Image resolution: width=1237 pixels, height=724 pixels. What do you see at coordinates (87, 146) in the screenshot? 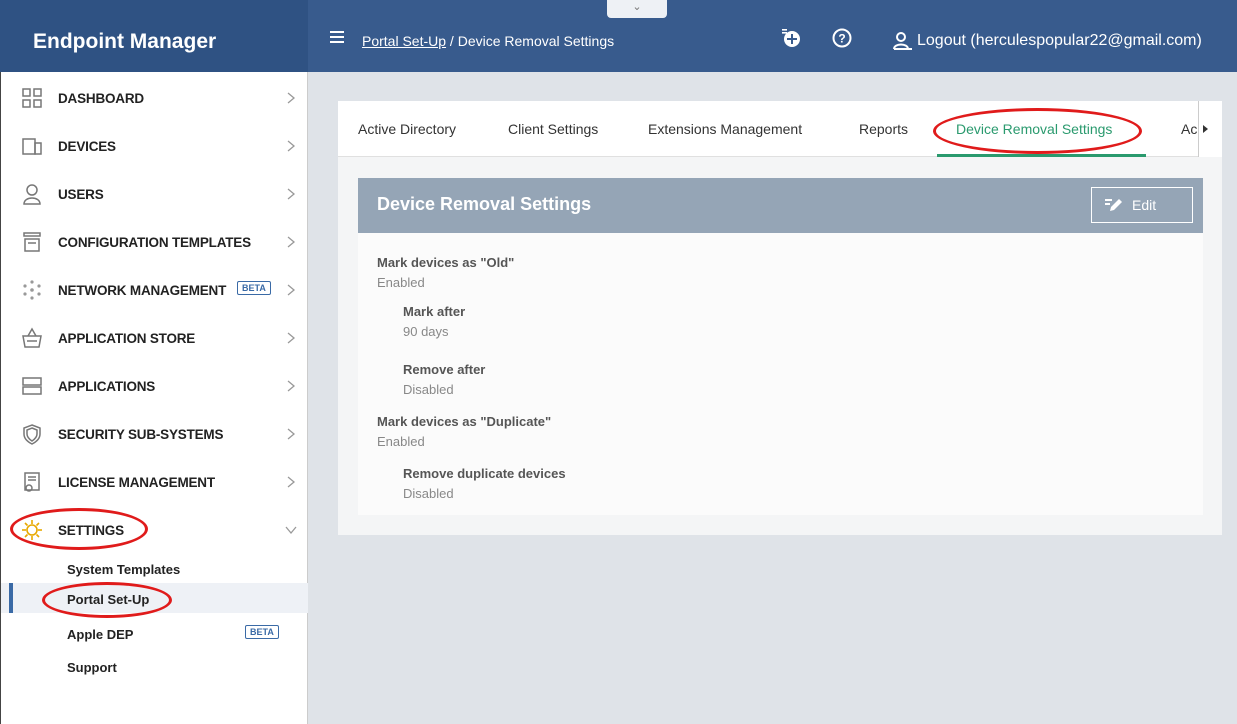
I see `sidebar-item-label: DEVICES` at bounding box center [87, 146].